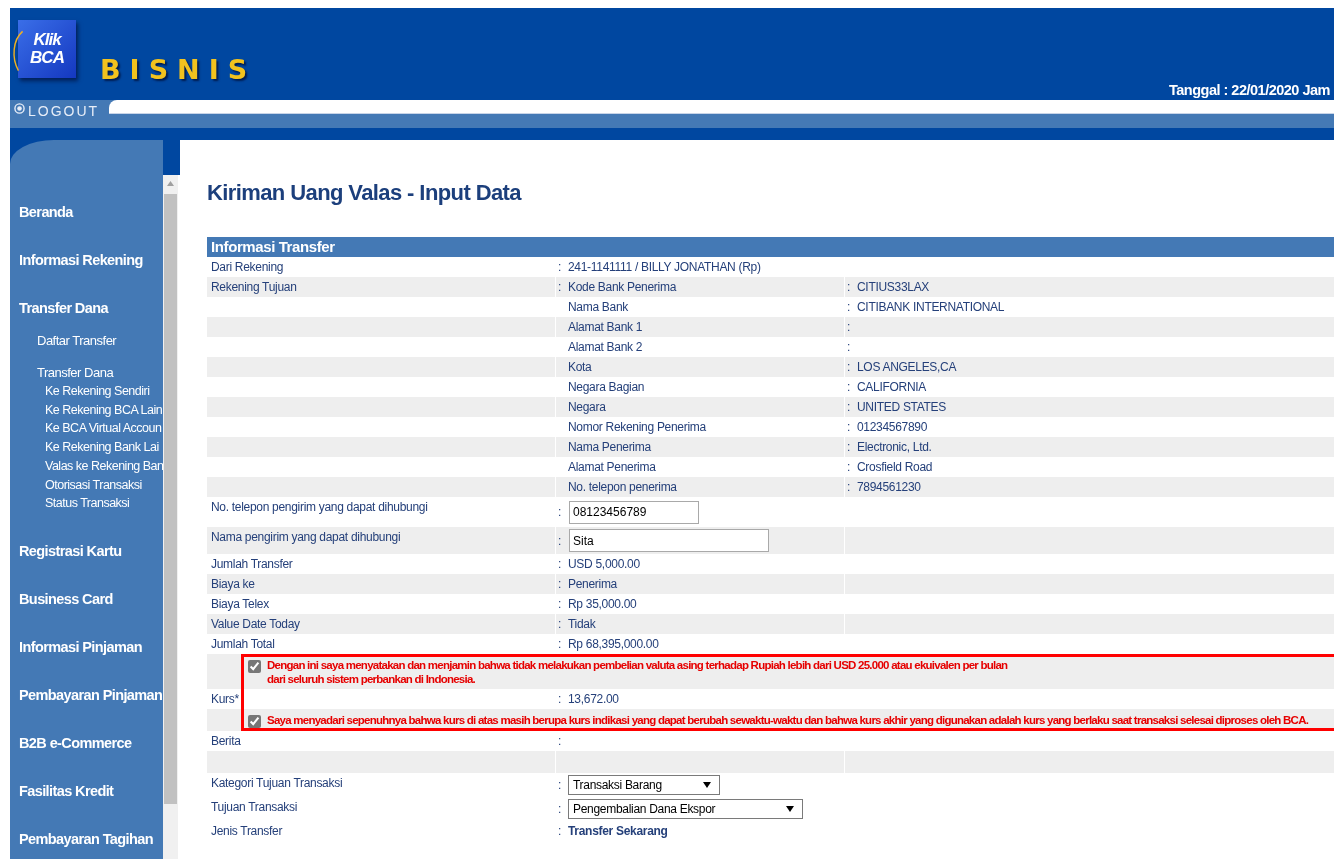 This screenshot has height=859, width=1334. What do you see at coordinates (47, 58) in the screenshot?
I see `logo-text: BCA` at bounding box center [47, 58].